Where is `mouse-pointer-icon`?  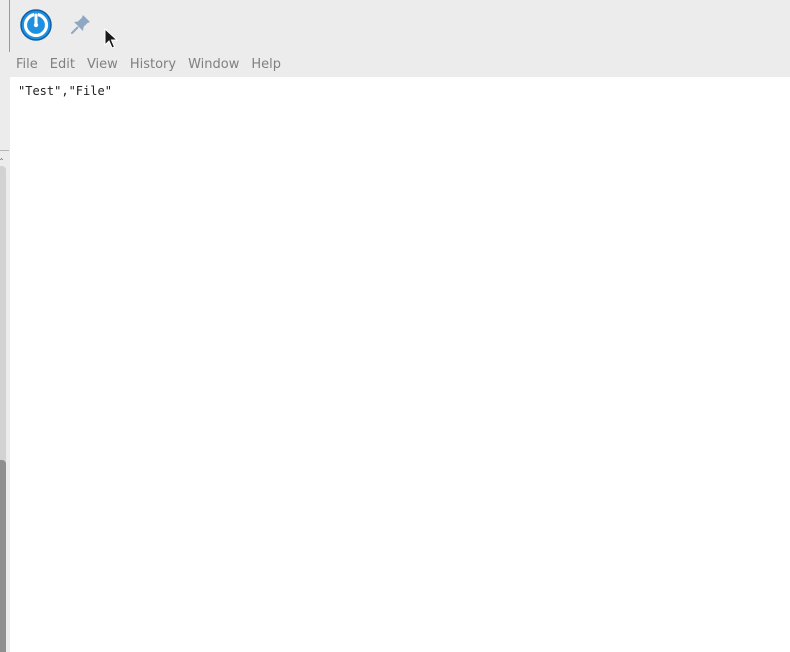 mouse-pointer-icon is located at coordinates (111, 38).